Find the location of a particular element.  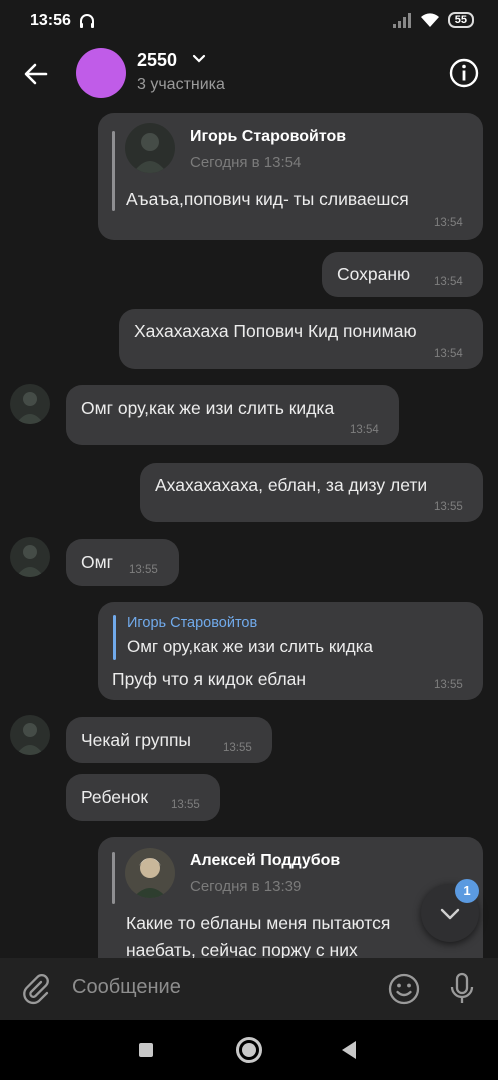

reply-quote: Омг ору,как же изи слить кидка is located at coordinates (250, 646).